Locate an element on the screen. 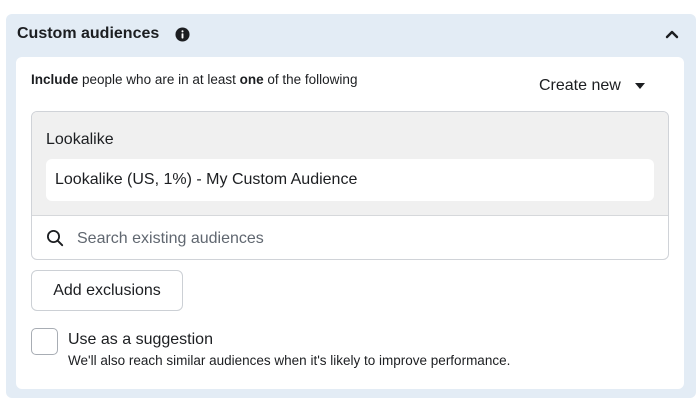 This screenshot has width=700, height=408. suggestion-label: Use as a suggestion is located at coordinates (140, 340).